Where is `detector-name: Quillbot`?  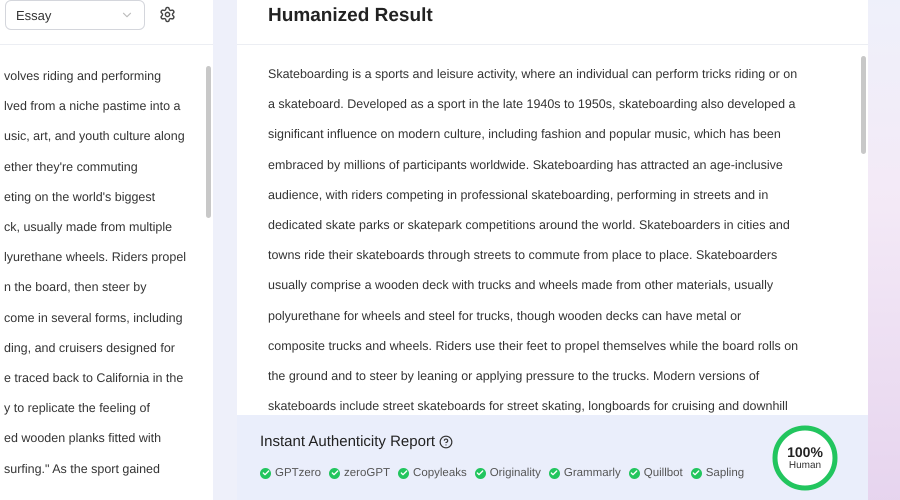
detector-name: Quillbot is located at coordinates (663, 473).